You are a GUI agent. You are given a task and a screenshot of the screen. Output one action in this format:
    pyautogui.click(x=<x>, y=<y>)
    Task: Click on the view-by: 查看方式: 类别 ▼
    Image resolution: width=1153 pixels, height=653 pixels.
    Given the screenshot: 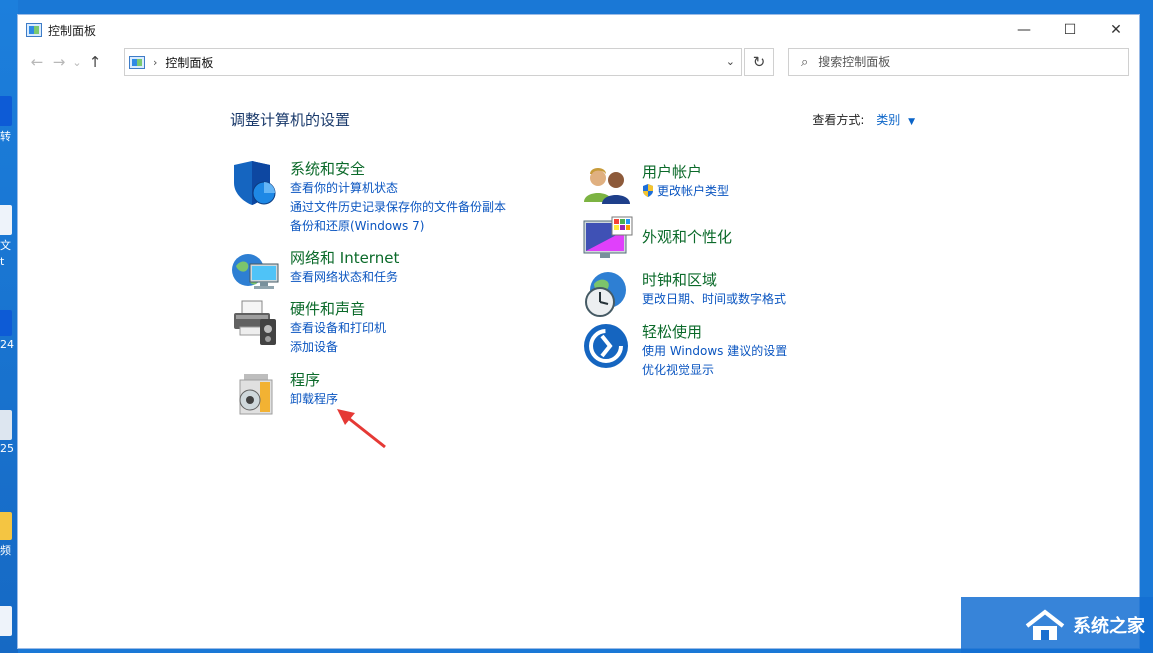 What is the action you would take?
    pyautogui.click(x=863, y=119)
    